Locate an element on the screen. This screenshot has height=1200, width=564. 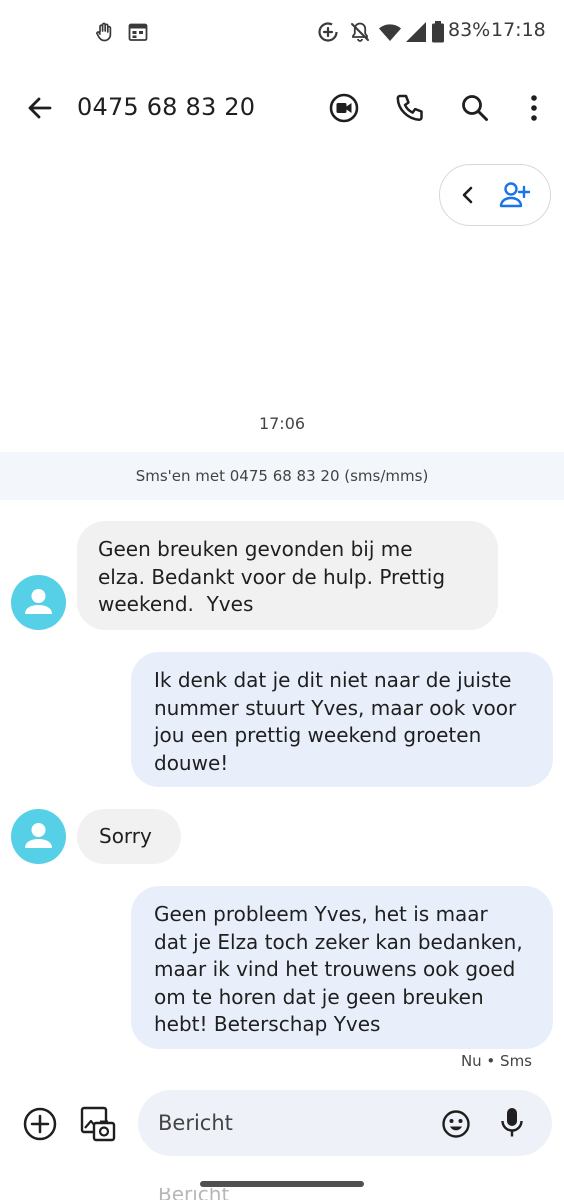
ghost-placeholder: Bericht is located at coordinates (194, 1194).